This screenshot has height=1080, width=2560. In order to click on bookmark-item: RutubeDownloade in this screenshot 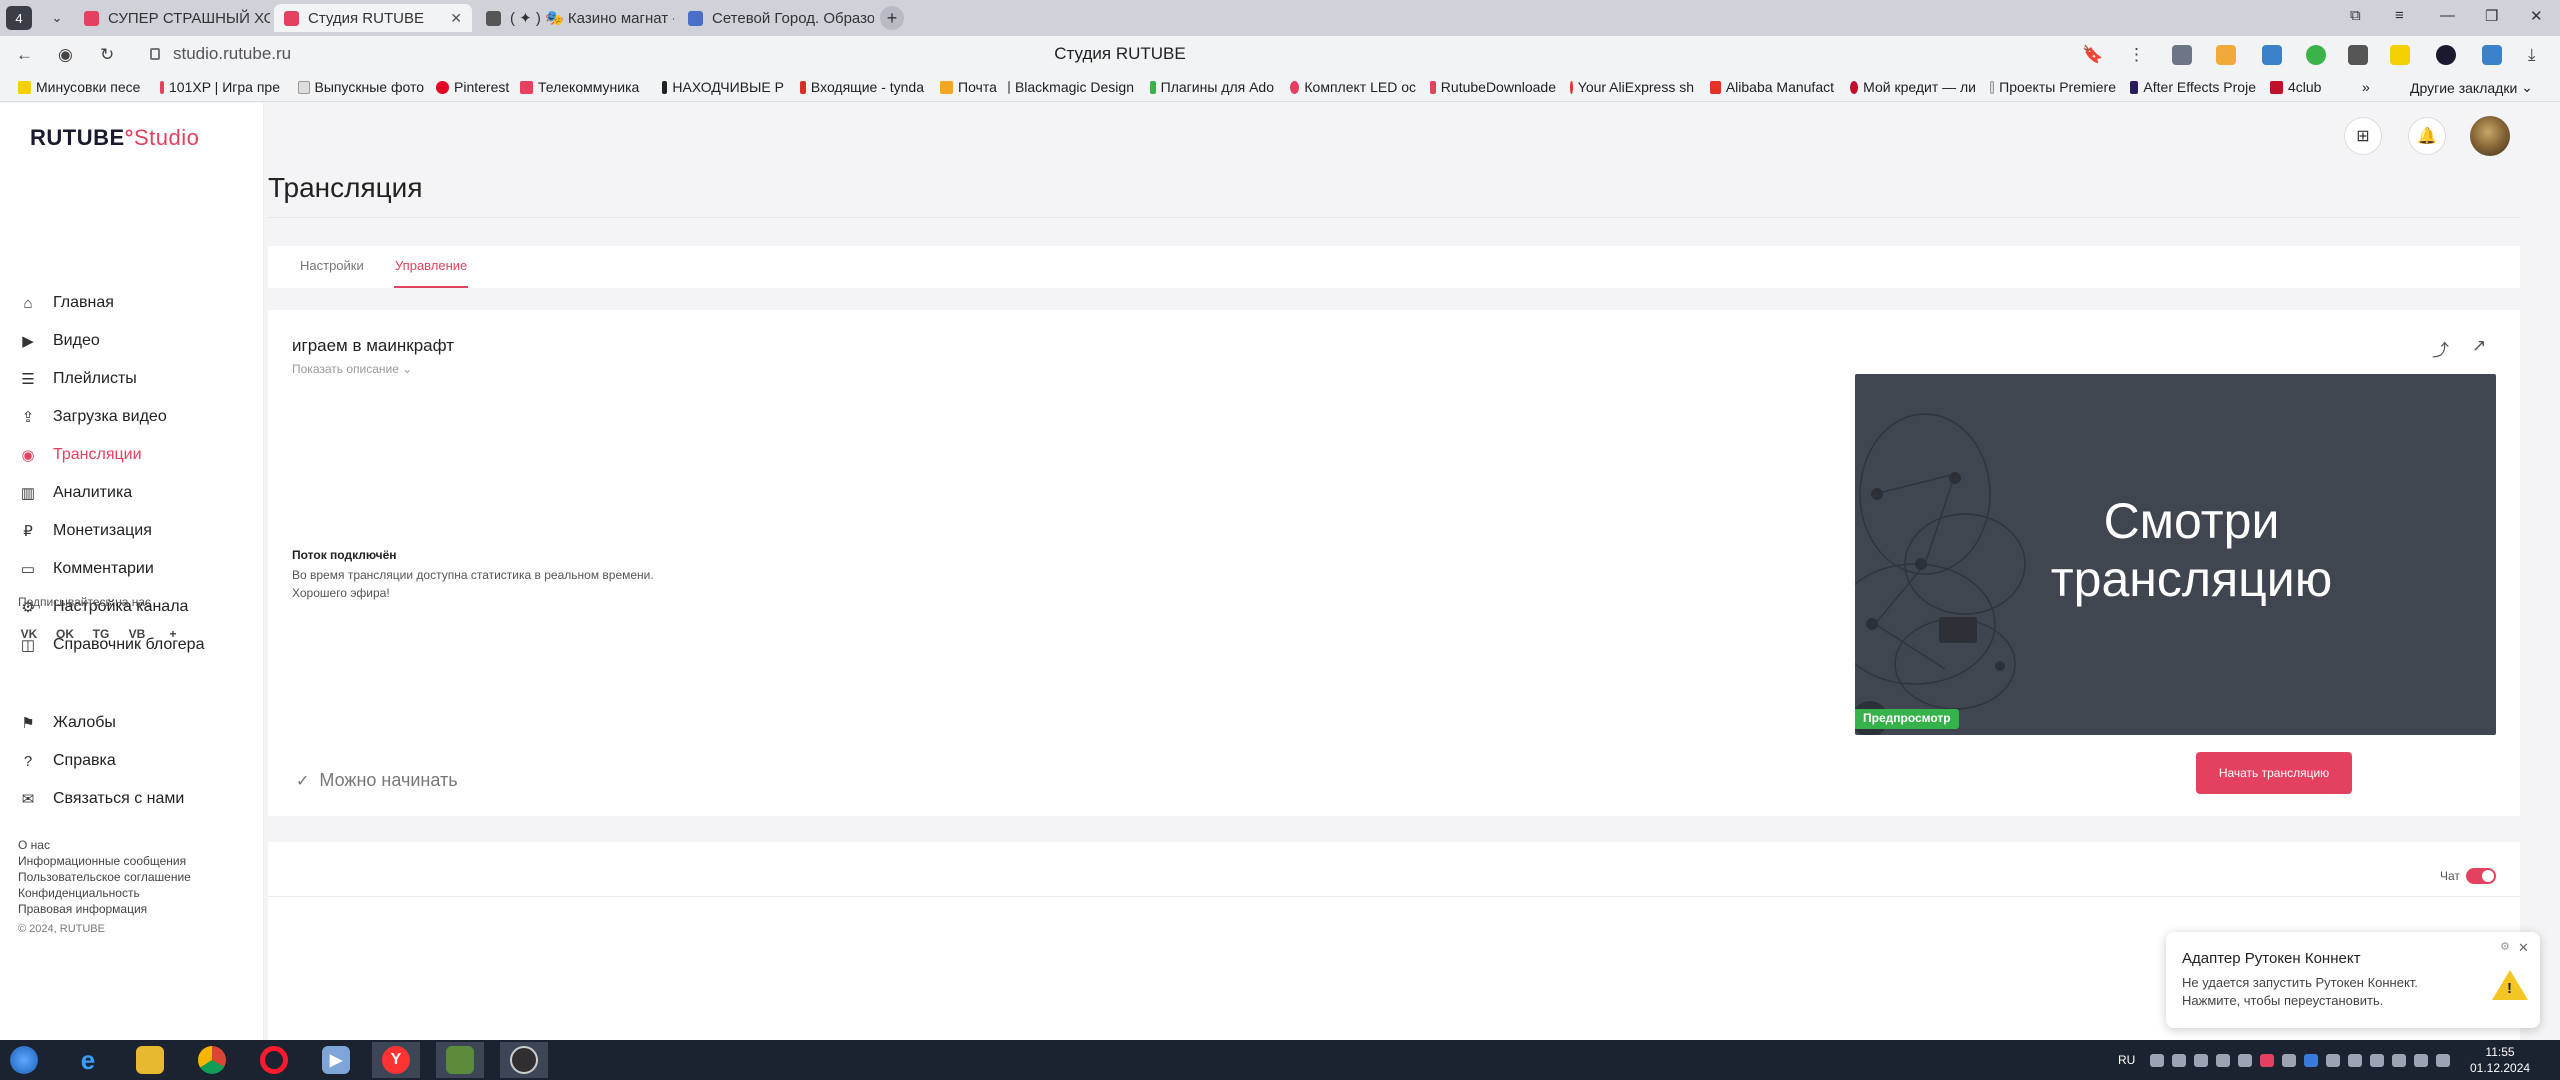, I will do `click(1493, 87)`.